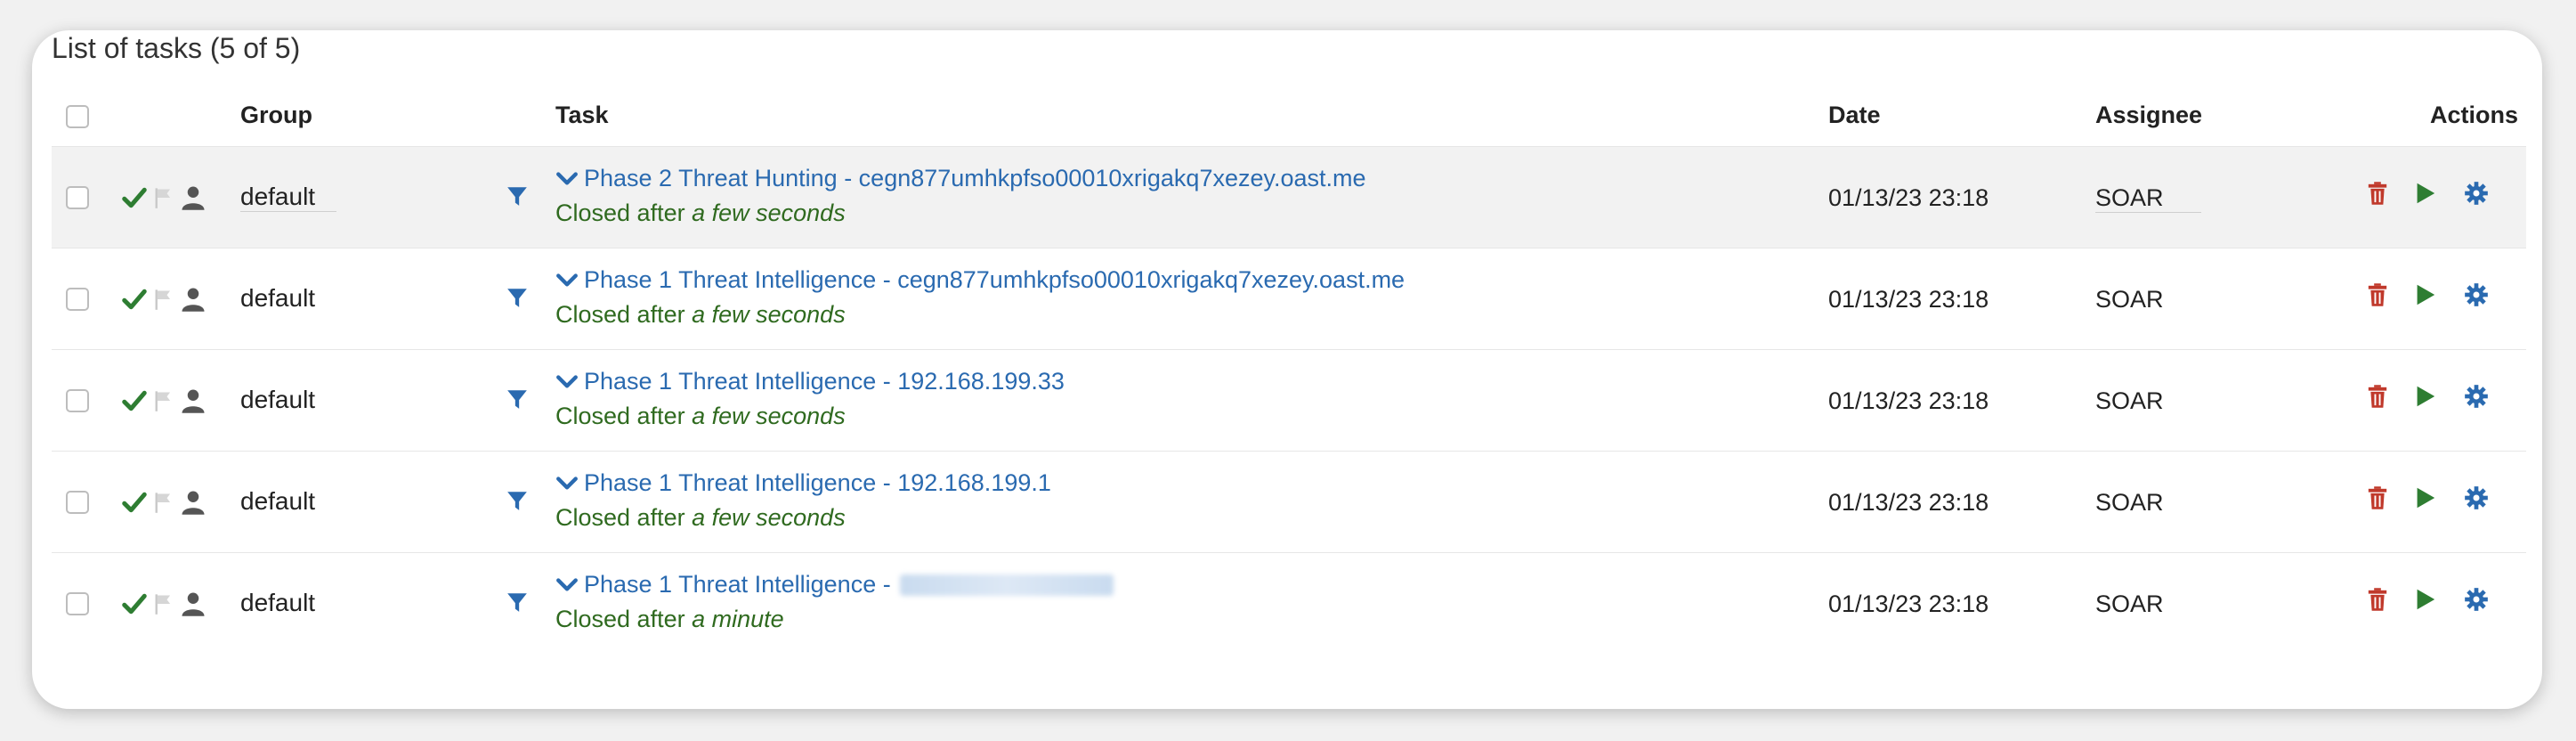  Describe the element at coordinates (834, 619) in the screenshot. I see `task-status: Closed after a minute` at that location.